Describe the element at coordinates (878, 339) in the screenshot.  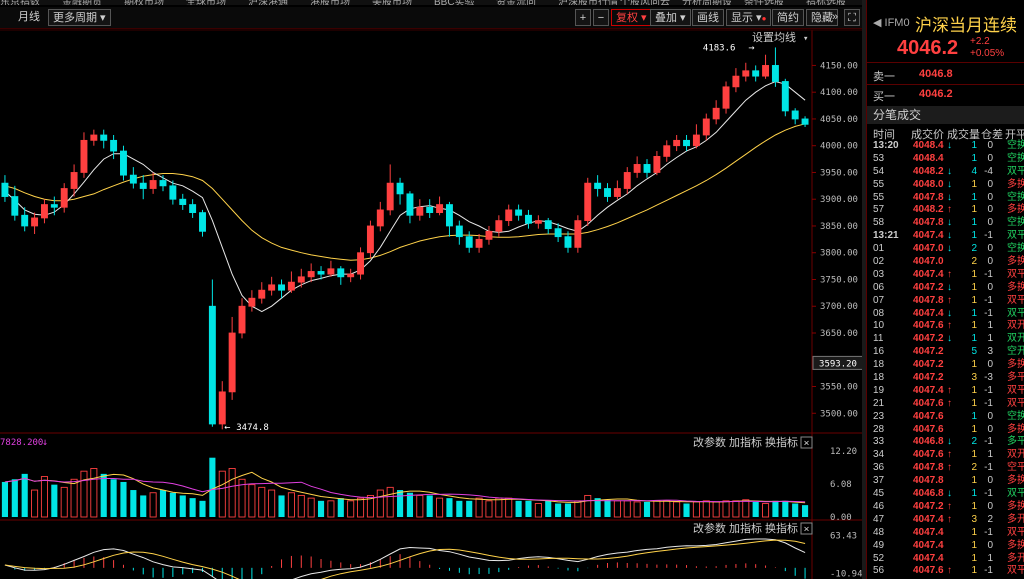
I see `tick-time: 11` at that location.